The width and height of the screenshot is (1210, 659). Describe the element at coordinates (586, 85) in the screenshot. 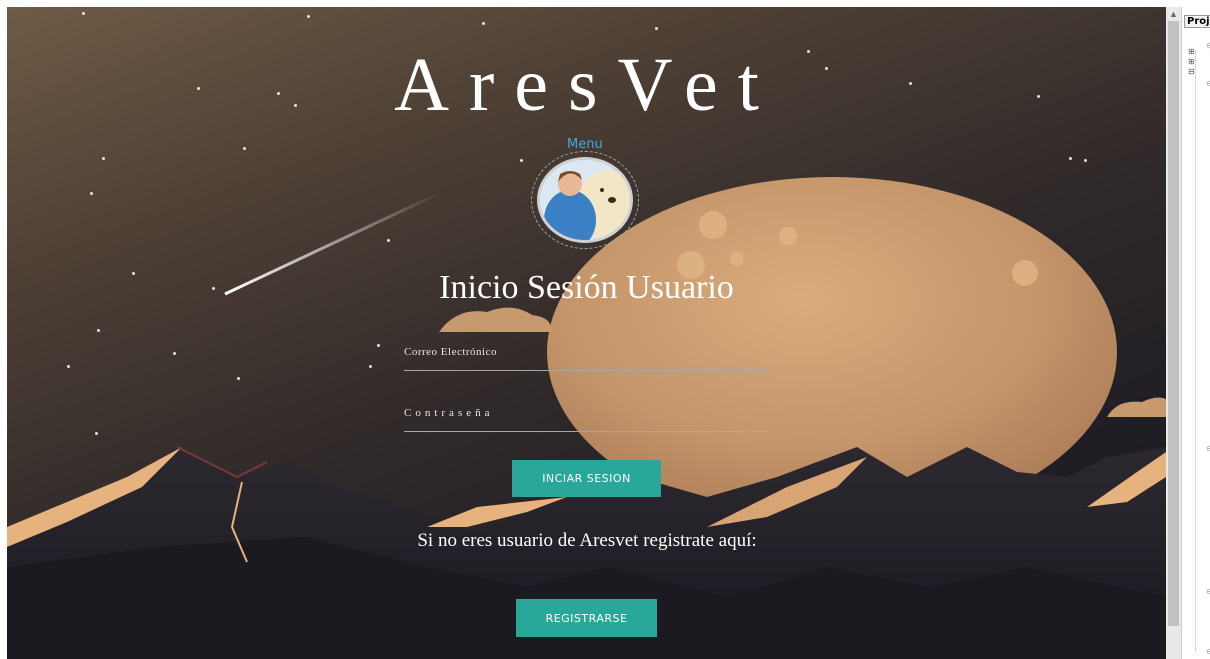

I see `app-title: AresVet` at that location.